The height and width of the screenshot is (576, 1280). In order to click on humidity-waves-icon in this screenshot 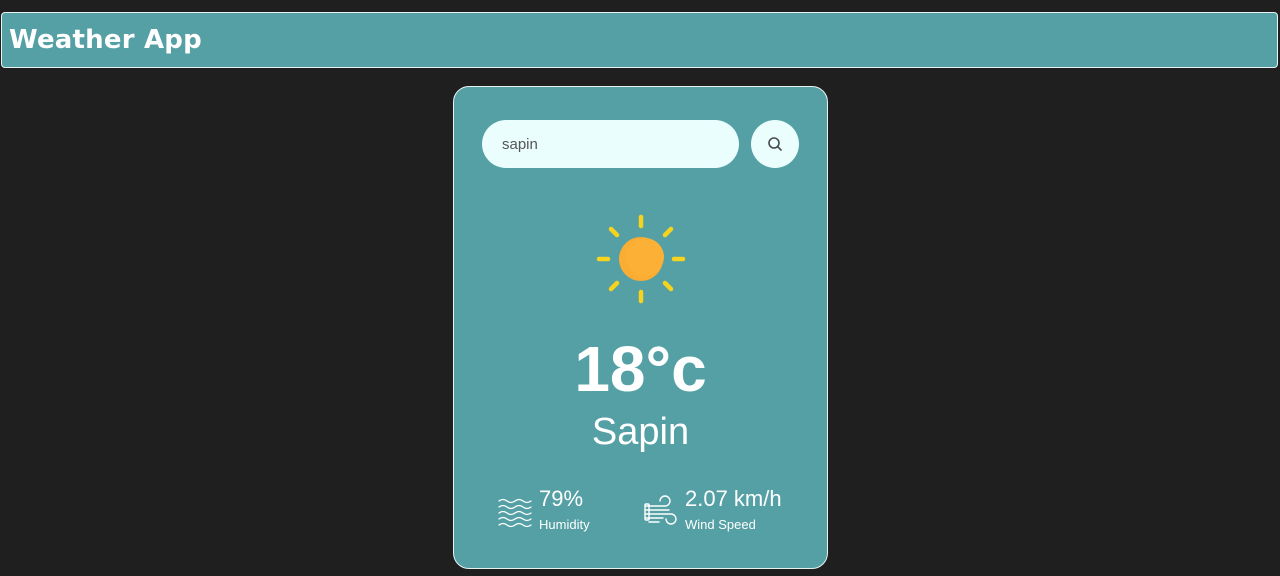, I will do `click(515, 513)`.